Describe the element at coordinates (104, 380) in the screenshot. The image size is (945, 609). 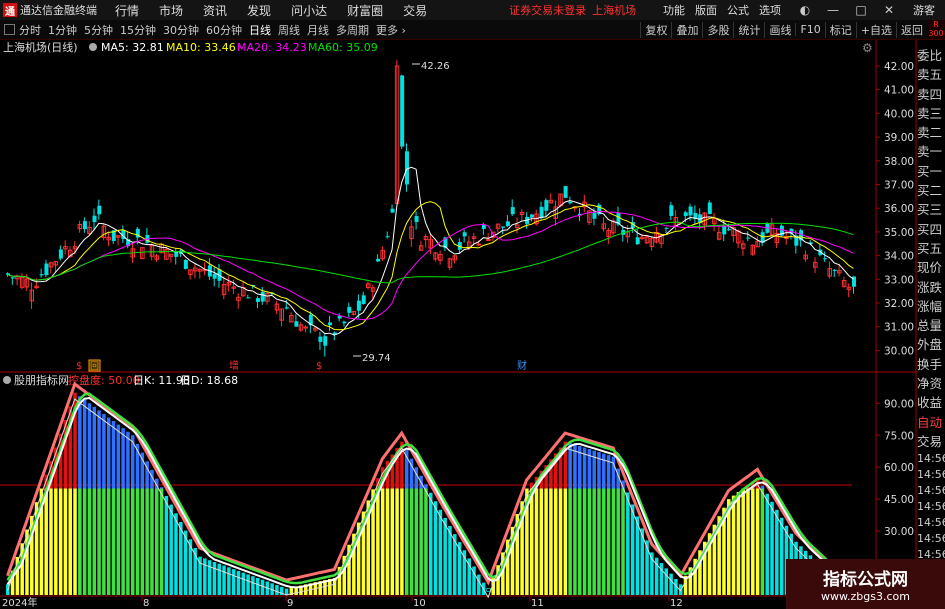
I see `indicator-control-label: 控盘度: 50.00` at that location.